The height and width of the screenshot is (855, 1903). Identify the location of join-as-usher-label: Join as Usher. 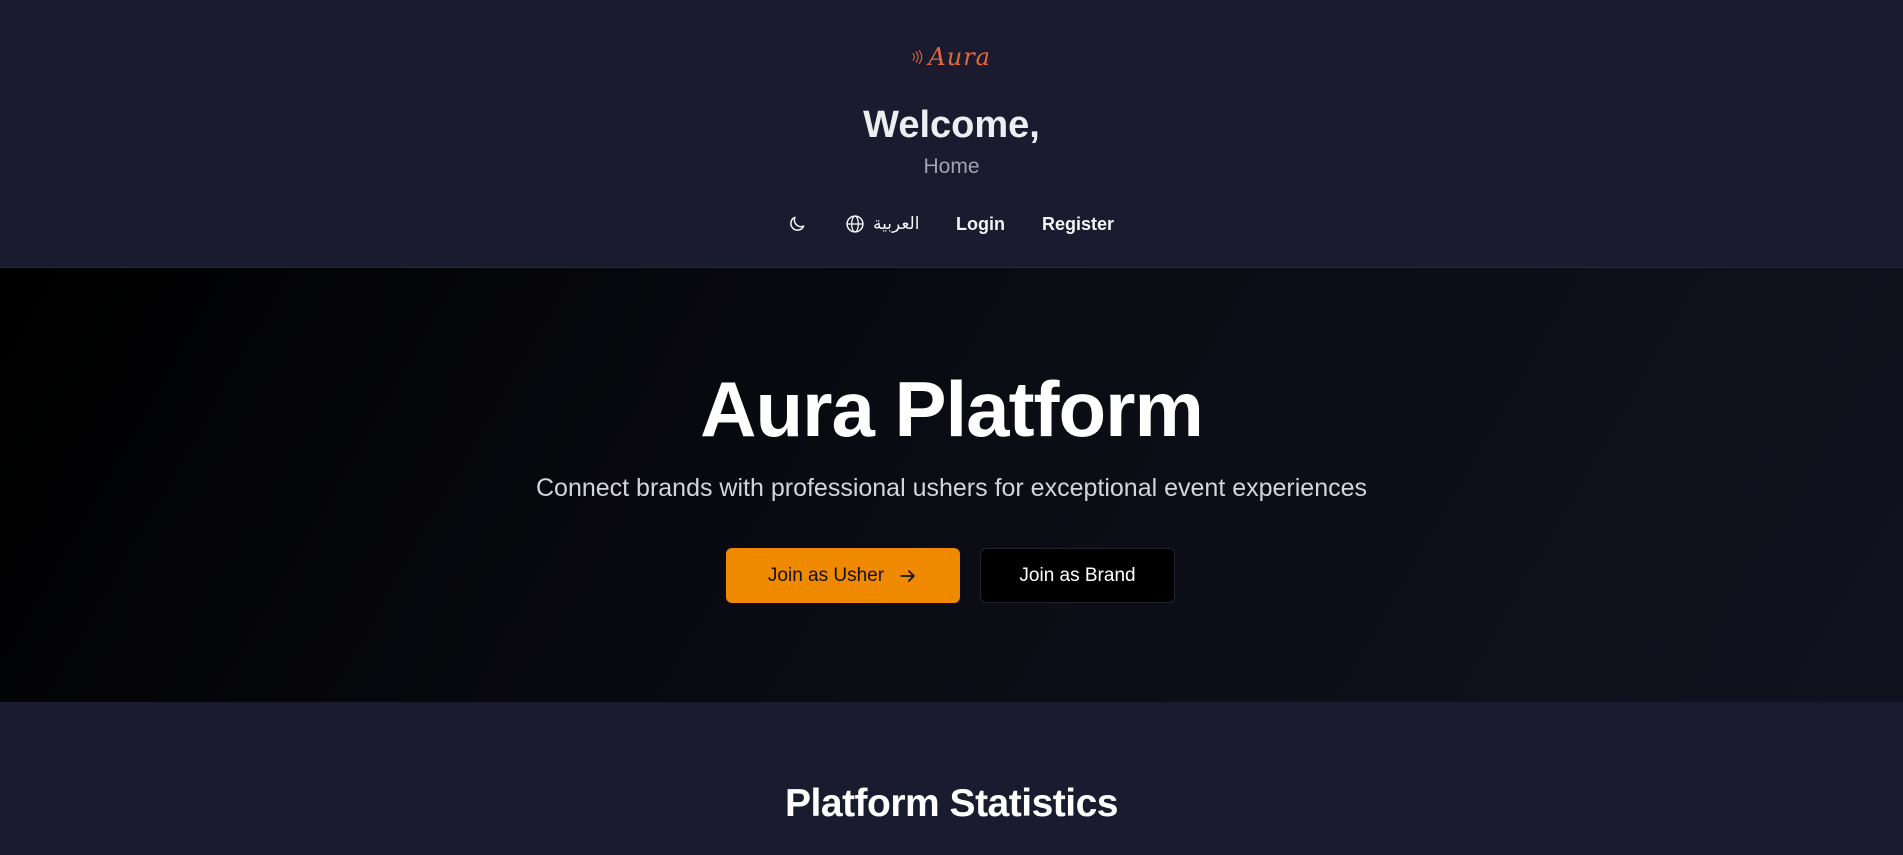
(826, 575).